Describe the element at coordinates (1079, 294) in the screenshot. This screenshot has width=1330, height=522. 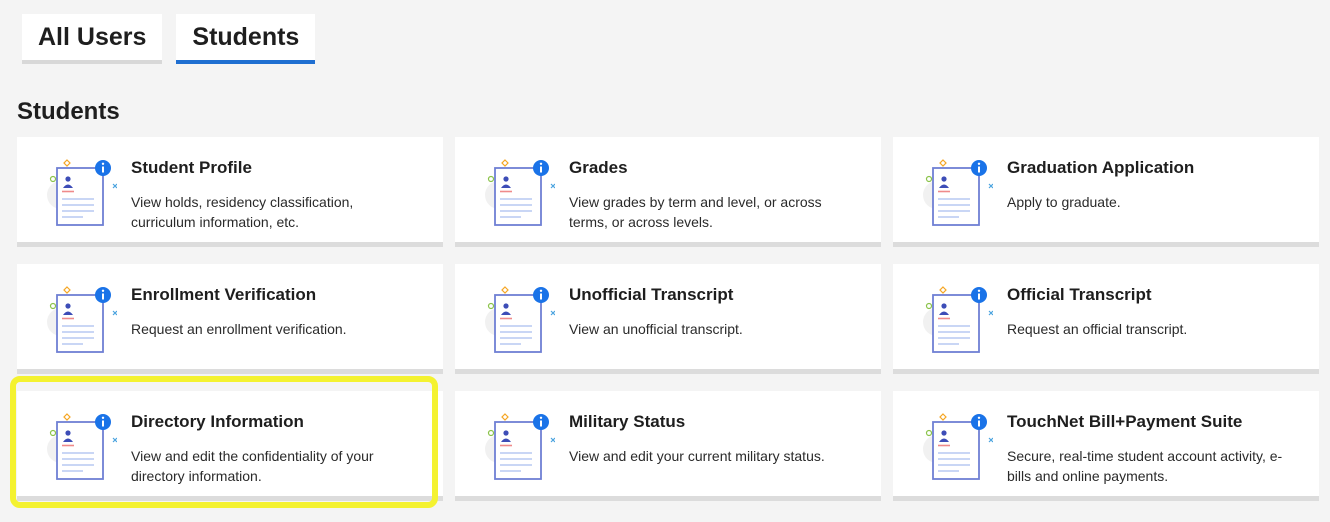
I see `card-title: Official Transcript` at that location.